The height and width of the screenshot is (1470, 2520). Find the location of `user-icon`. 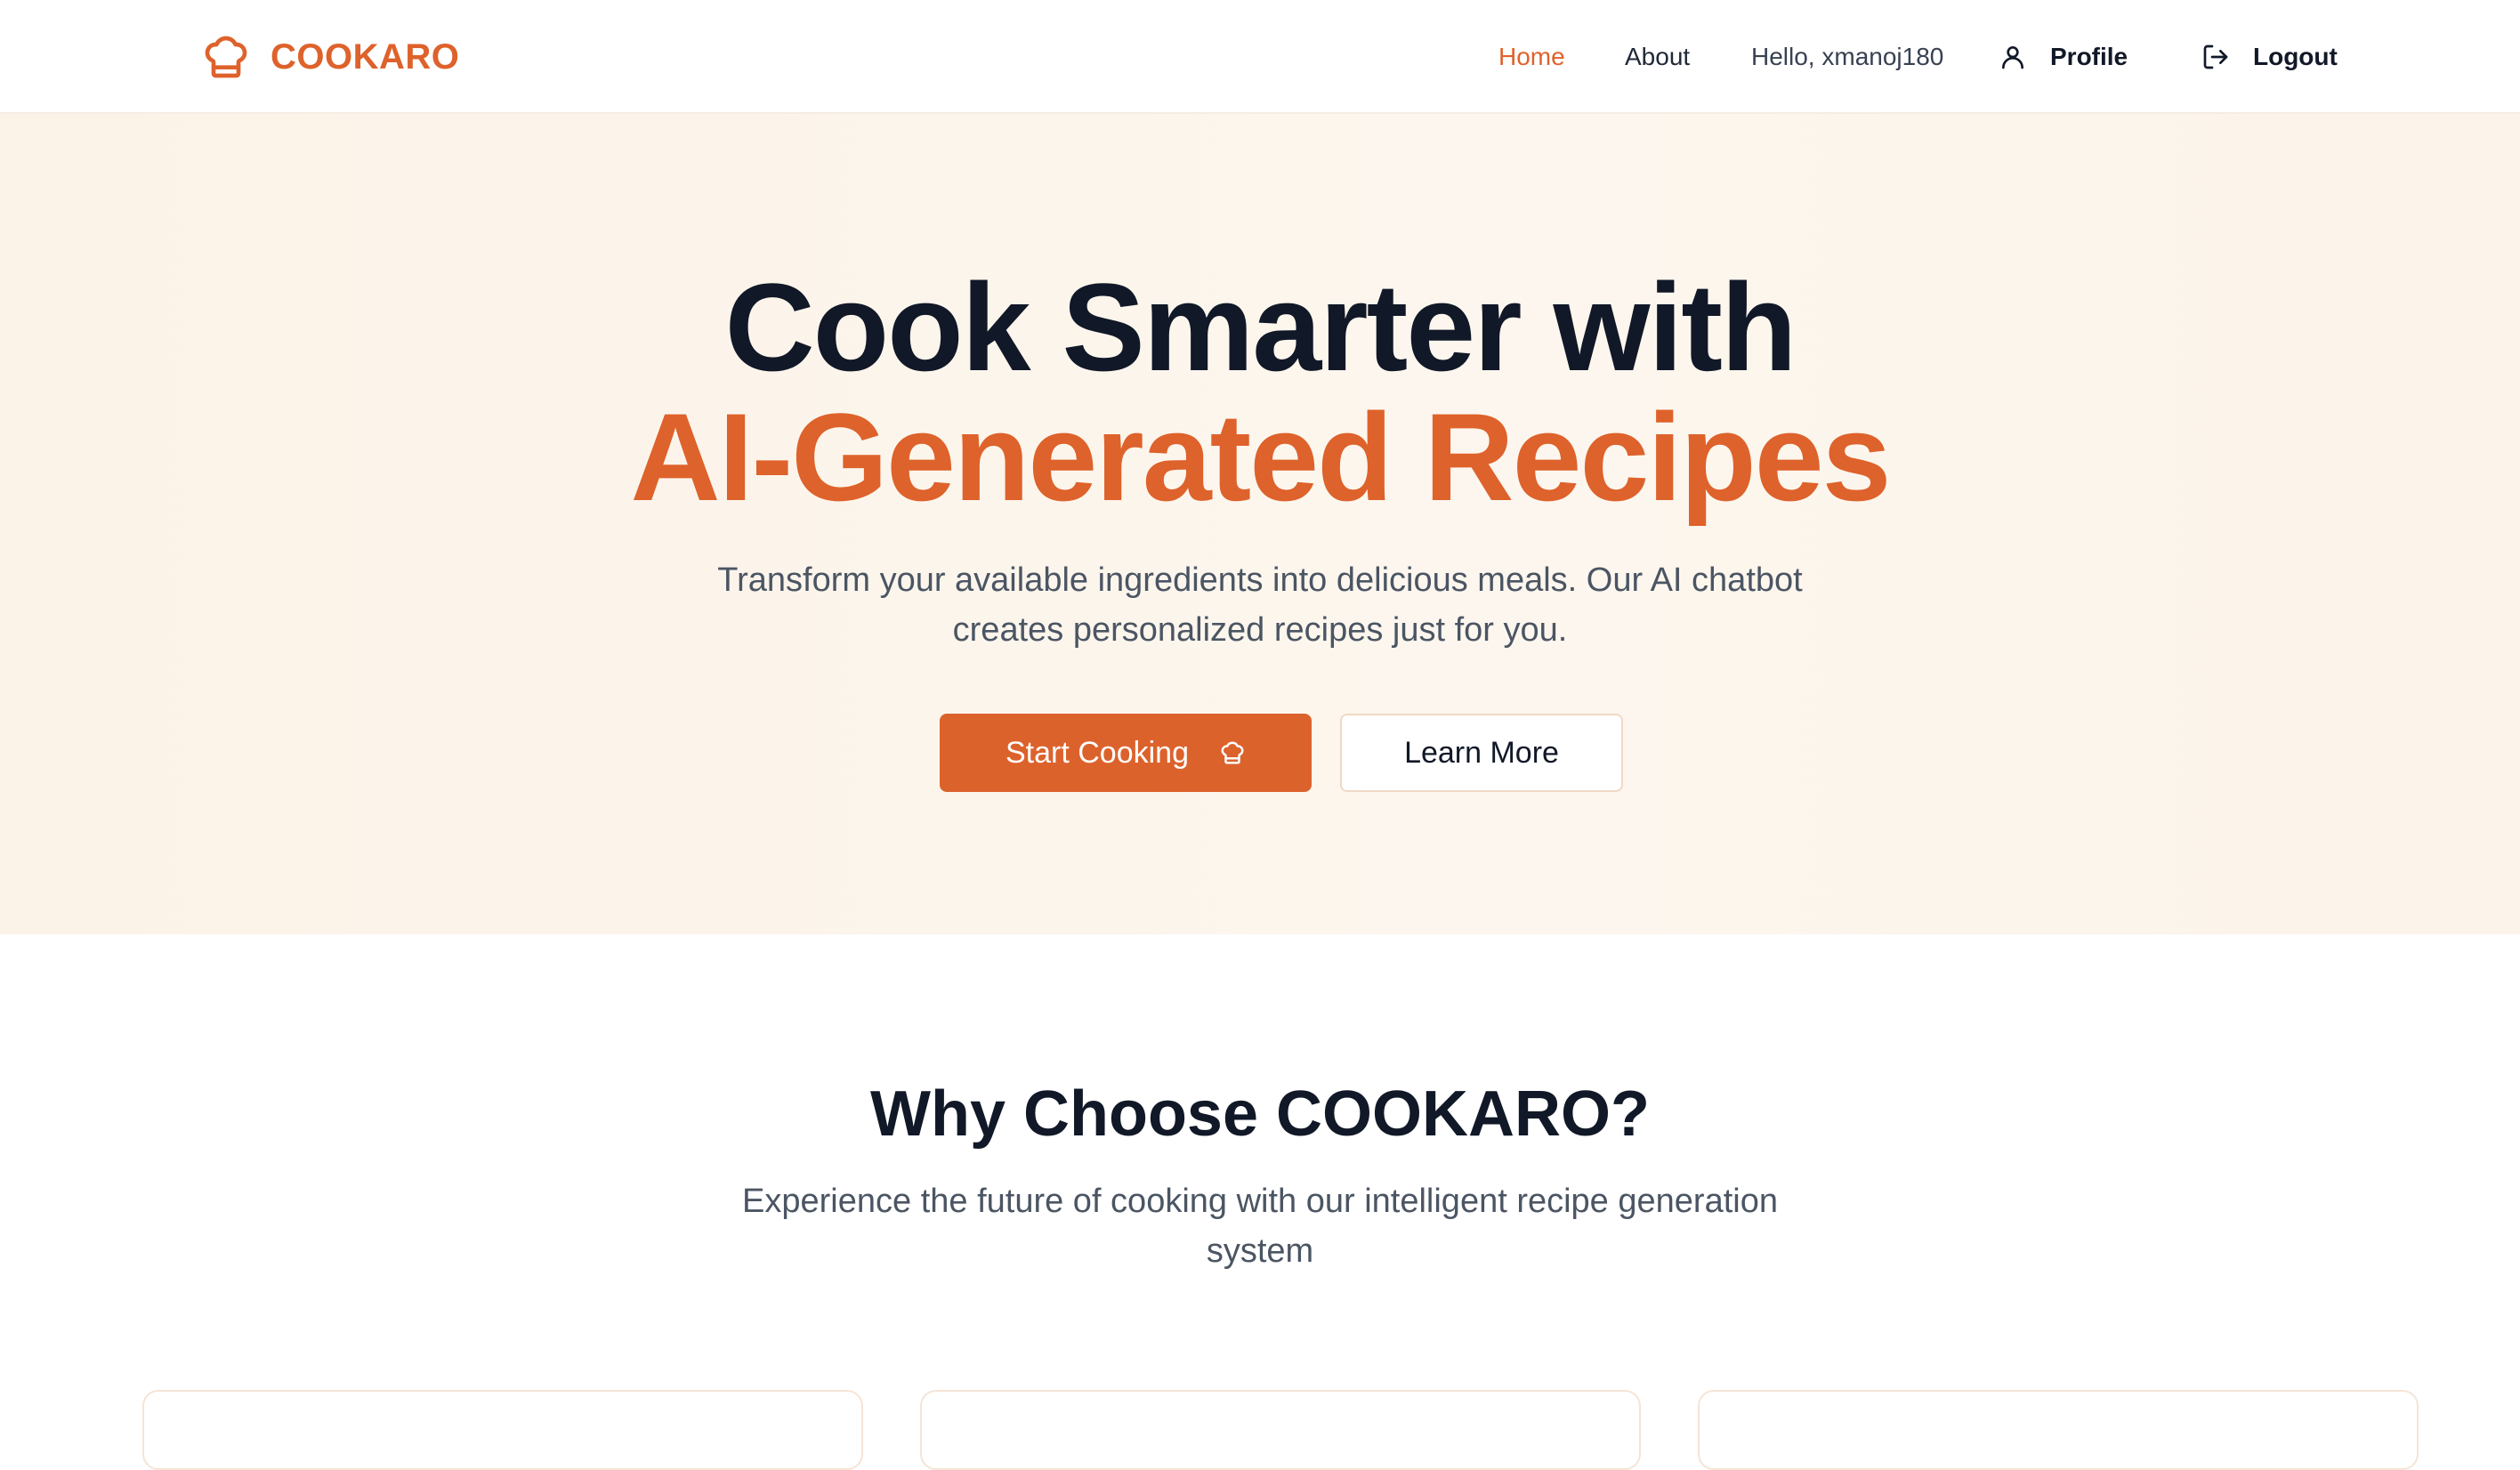

user-icon is located at coordinates (2024, 57).